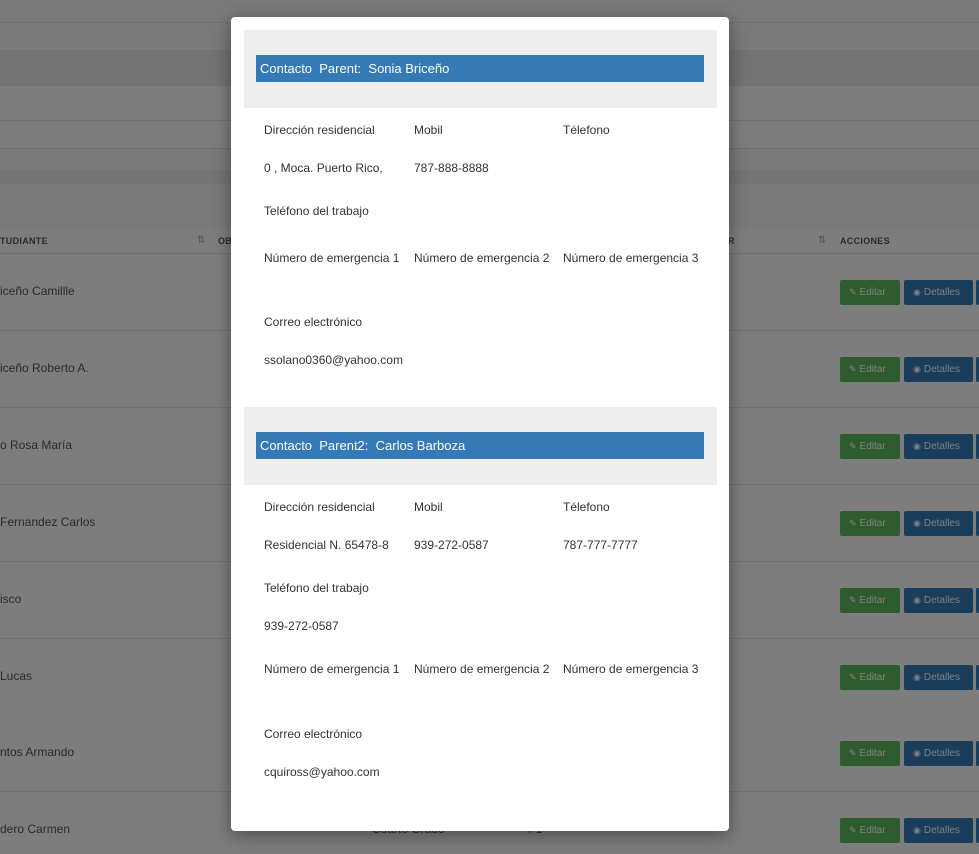 The image size is (979, 854). Describe the element at coordinates (586, 507) in the screenshot. I see `parent2-phone-label: Télefono` at that location.